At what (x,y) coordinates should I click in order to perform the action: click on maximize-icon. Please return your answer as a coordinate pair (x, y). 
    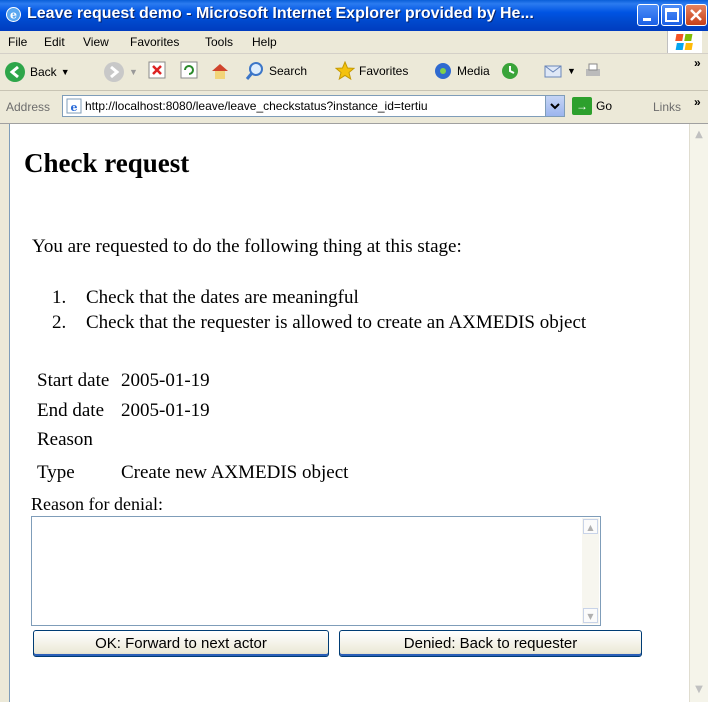
    Looking at the image, I should click on (672, 15).